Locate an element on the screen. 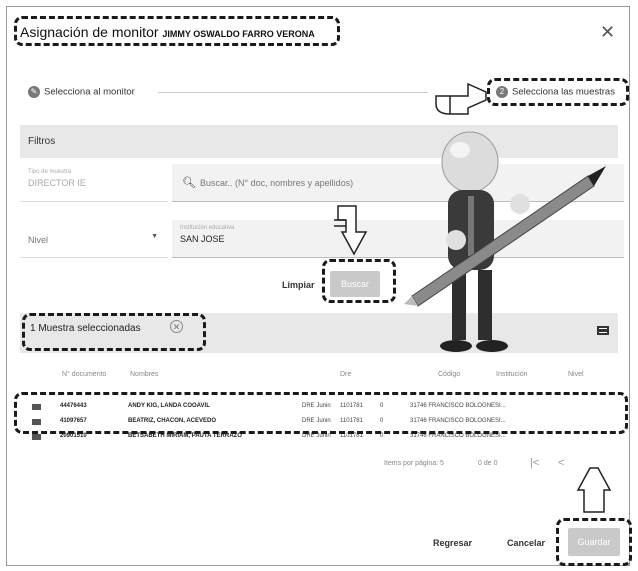  pointing-down-hand-icon is located at coordinates (351, 230).